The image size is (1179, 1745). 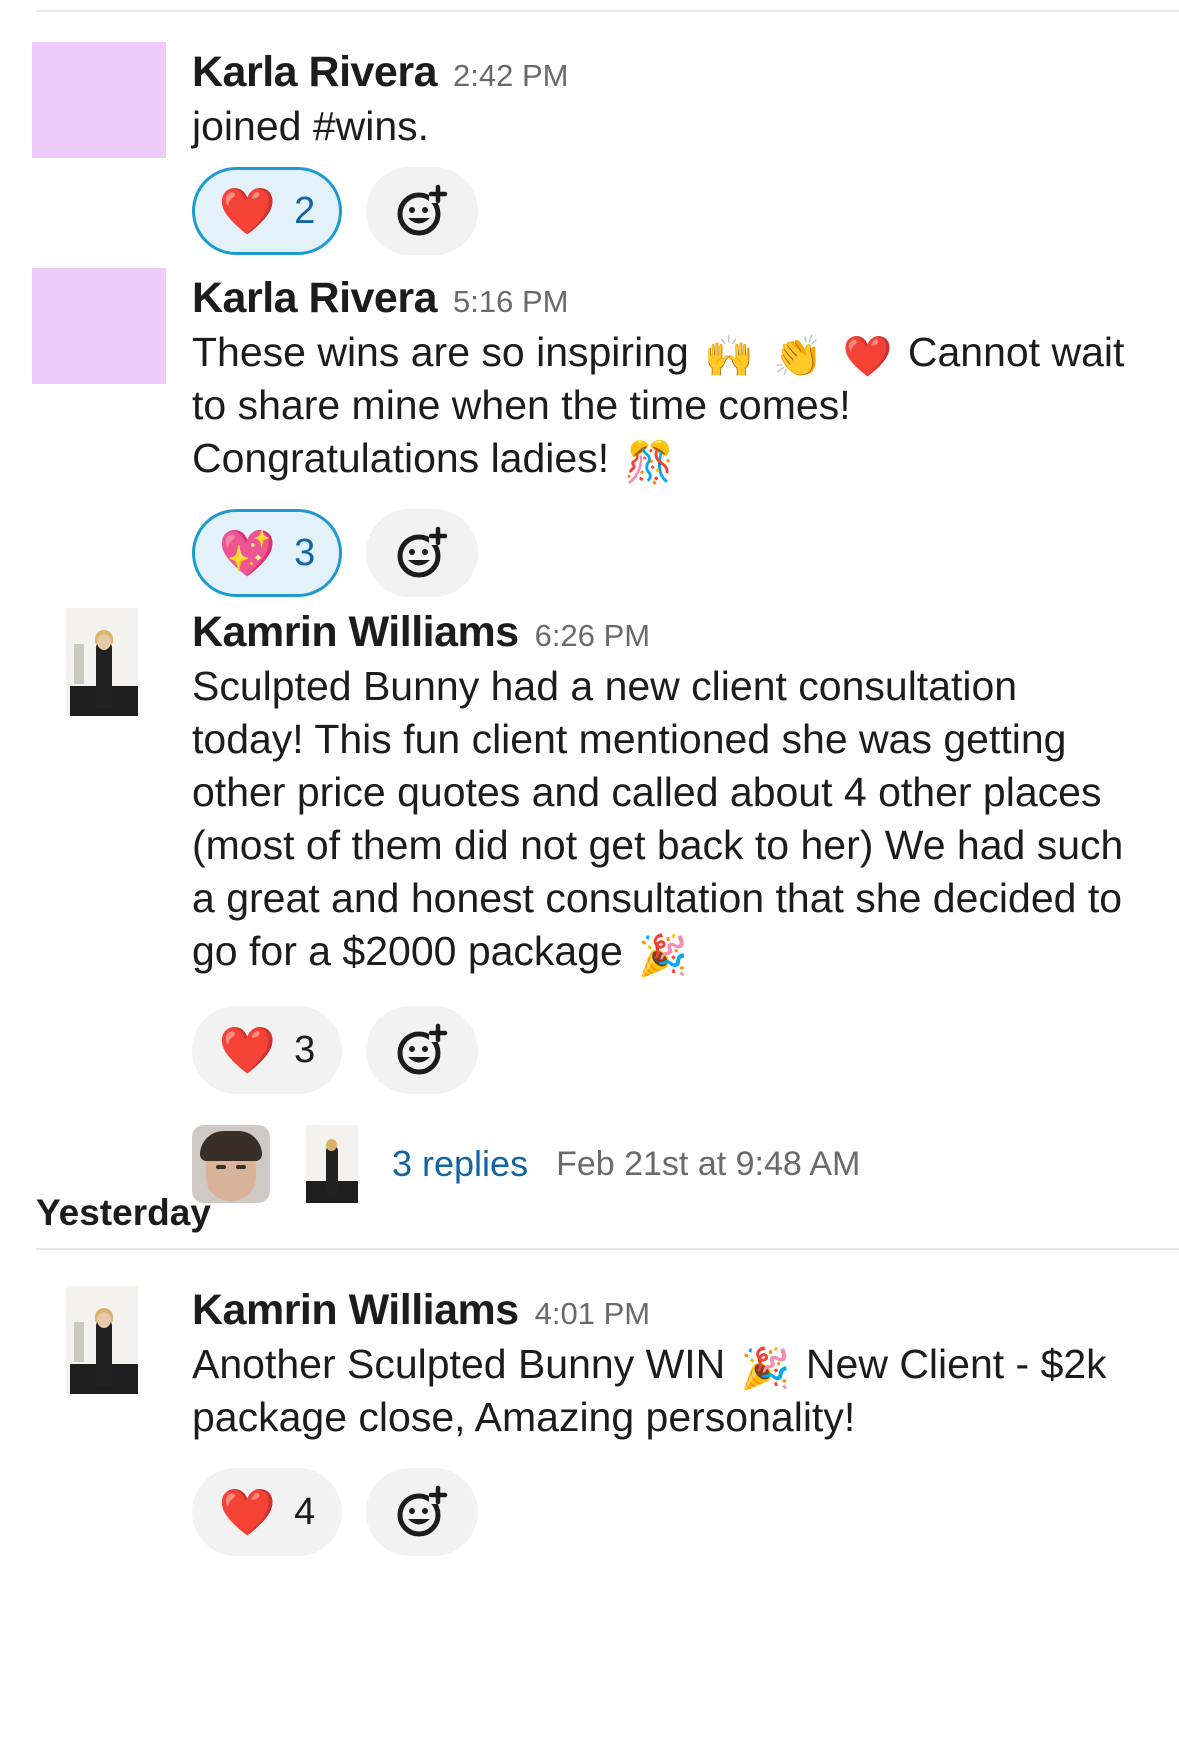 What do you see at coordinates (123, 1212) in the screenshot?
I see `day-divider-label: Yesterday` at bounding box center [123, 1212].